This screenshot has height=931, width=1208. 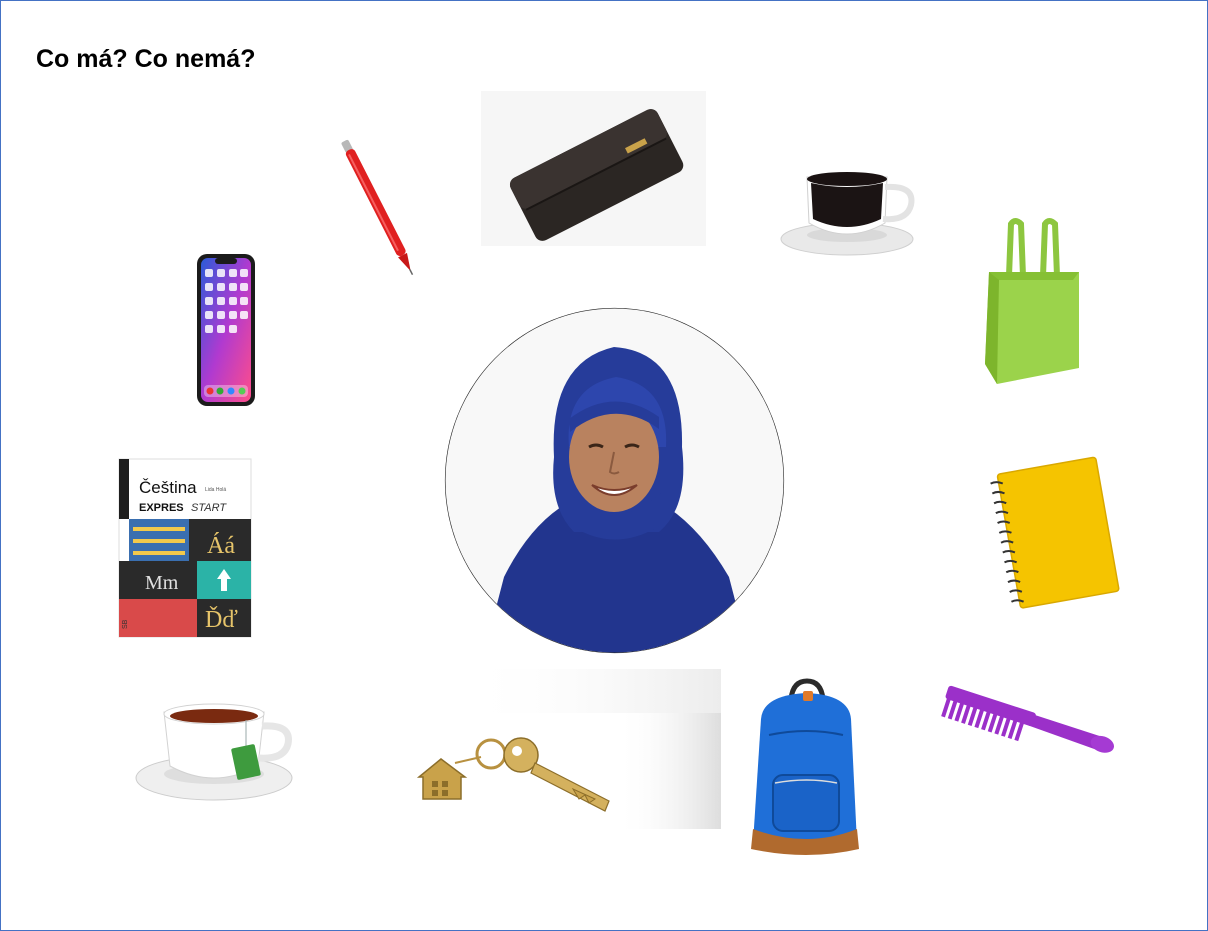 What do you see at coordinates (221, 620) in the screenshot?
I see `book-letters-3: Ďď` at bounding box center [221, 620].